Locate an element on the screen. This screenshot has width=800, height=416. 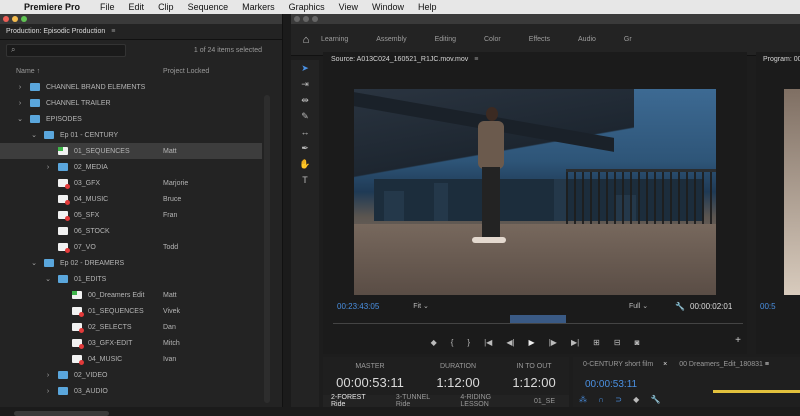
tab-tunnel-ride: 3-TUNNEL Ride is located at coordinates (417, 401).